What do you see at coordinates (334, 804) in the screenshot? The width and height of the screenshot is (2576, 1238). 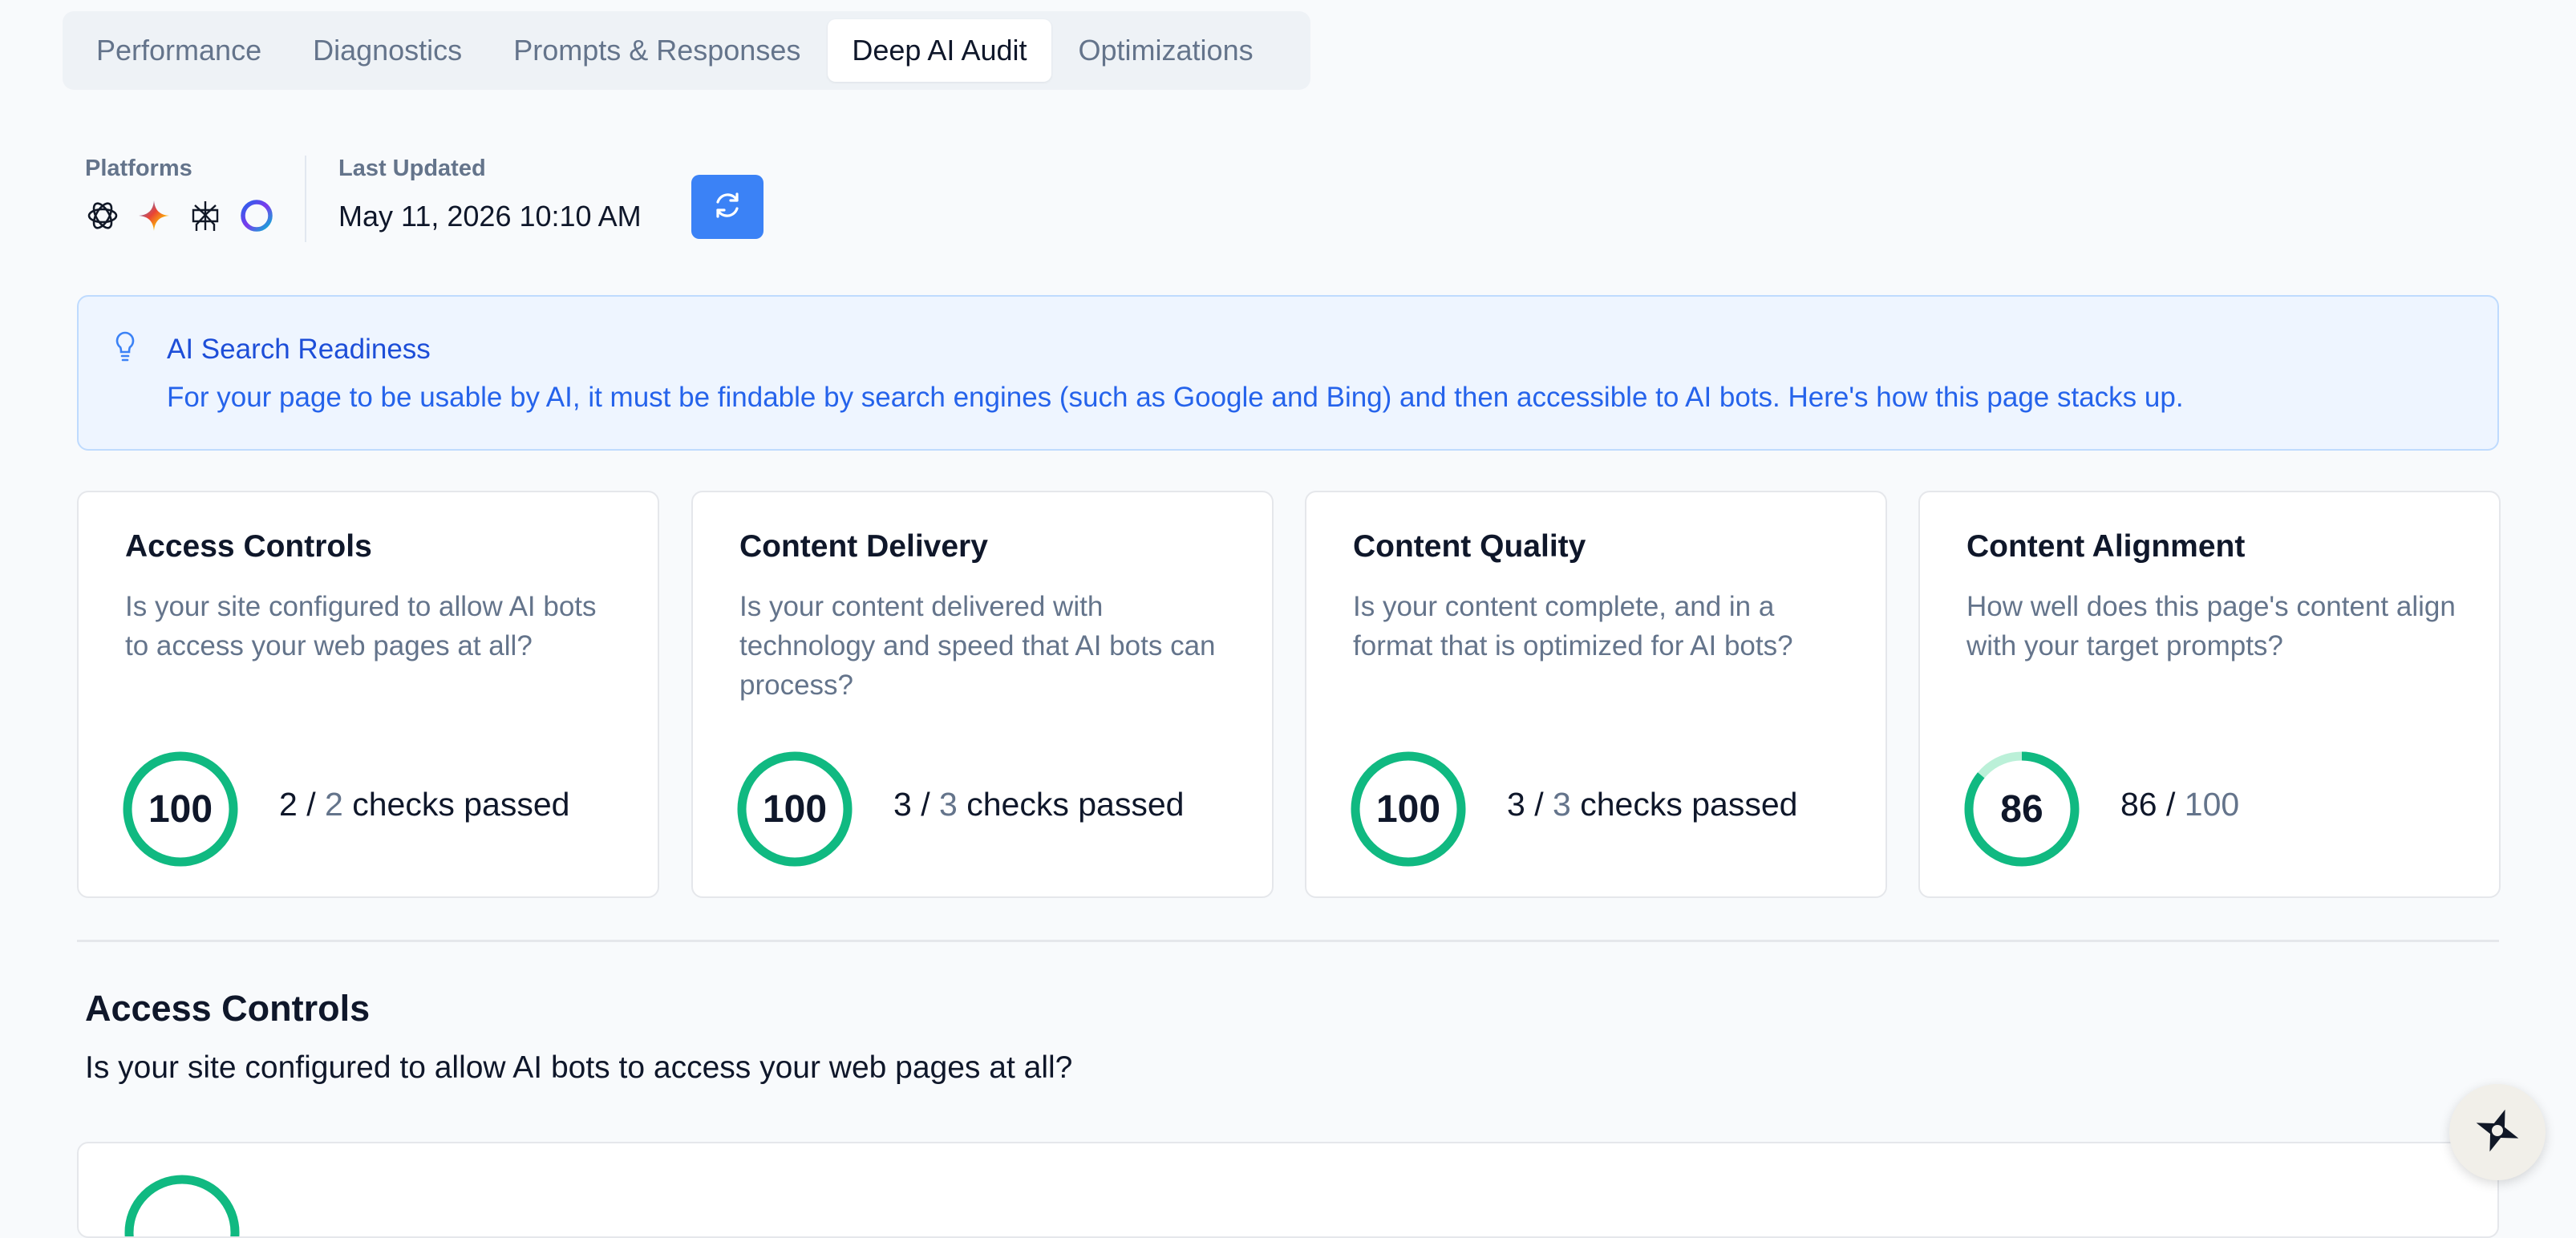 I see `total-count: 2` at bounding box center [334, 804].